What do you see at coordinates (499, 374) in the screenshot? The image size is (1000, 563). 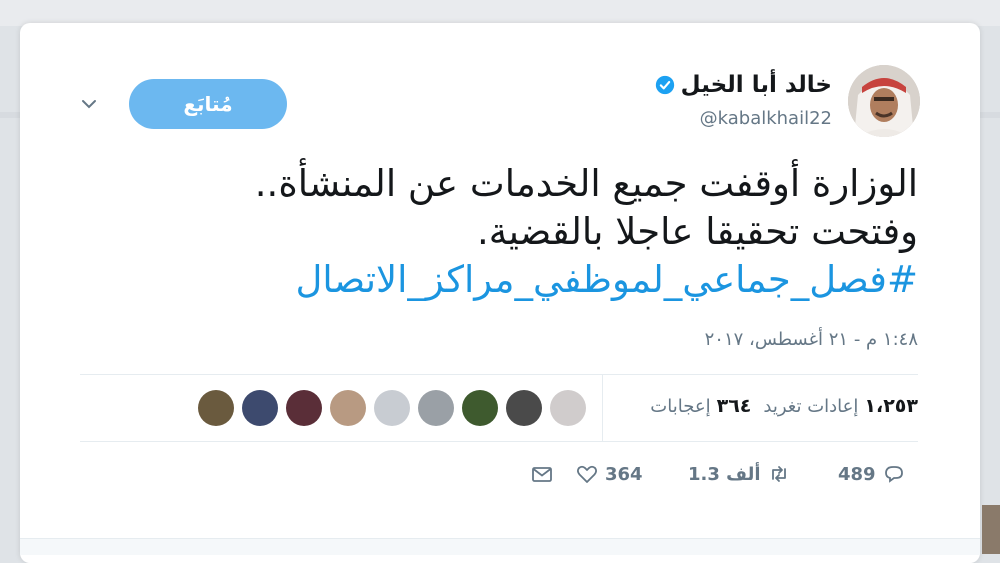 I see `divider-top` at bounding box center [499, 374].